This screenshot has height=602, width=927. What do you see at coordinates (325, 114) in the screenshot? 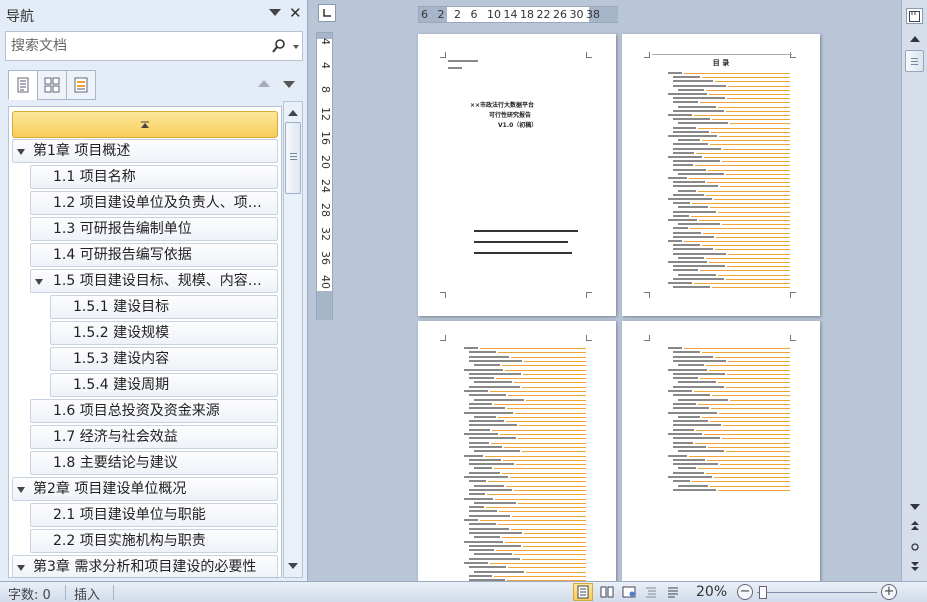
I see `ruler-tick-label: 12` at bounding box center [325, 114].